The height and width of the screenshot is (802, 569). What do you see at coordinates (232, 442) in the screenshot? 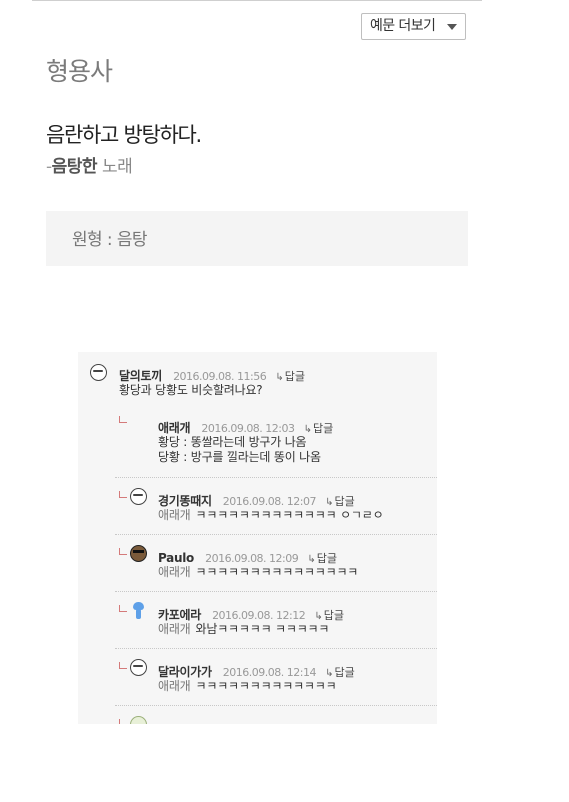
I see `comment-text: 황당 : 똥쌀라는데 방구가 나옴` at bounding box center [232, 442].